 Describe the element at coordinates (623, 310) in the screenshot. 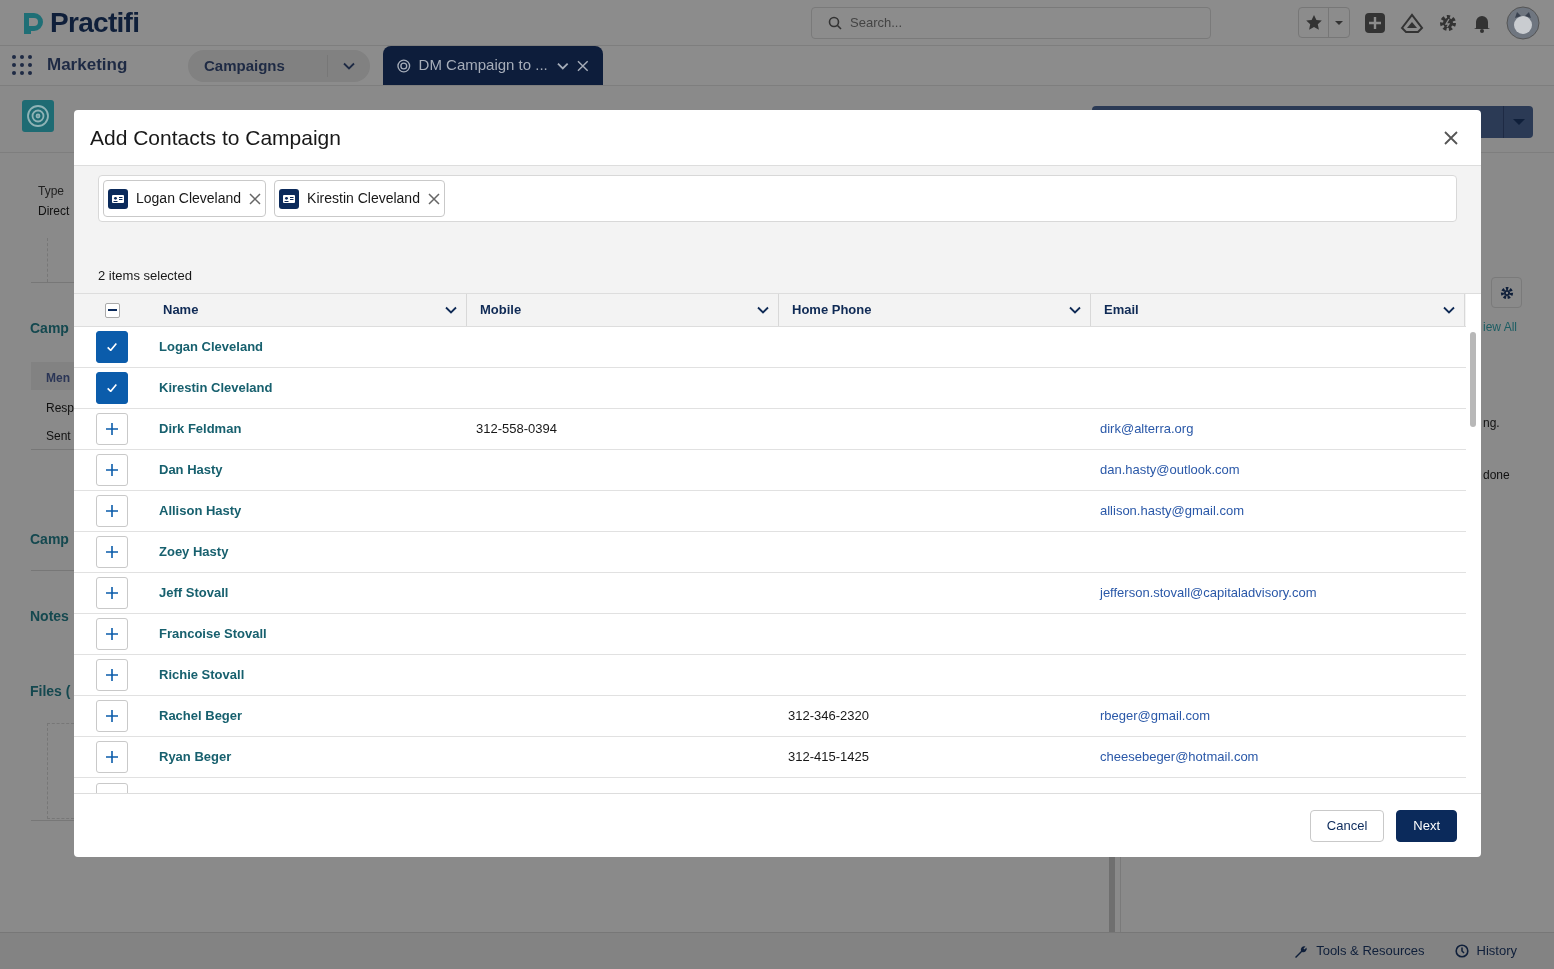

I see `column-header: Mobile` at that location.